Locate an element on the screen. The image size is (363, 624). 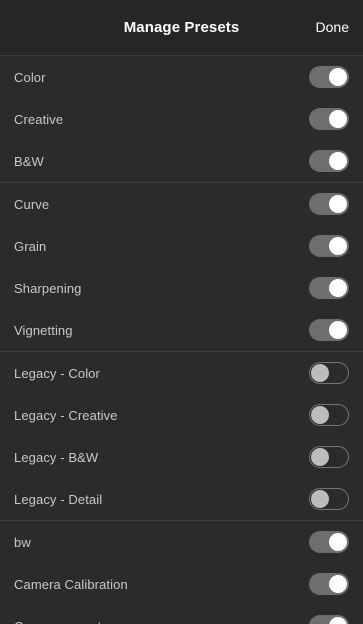
preset-label: Camera Calibration is located at coordinates (71, 584).